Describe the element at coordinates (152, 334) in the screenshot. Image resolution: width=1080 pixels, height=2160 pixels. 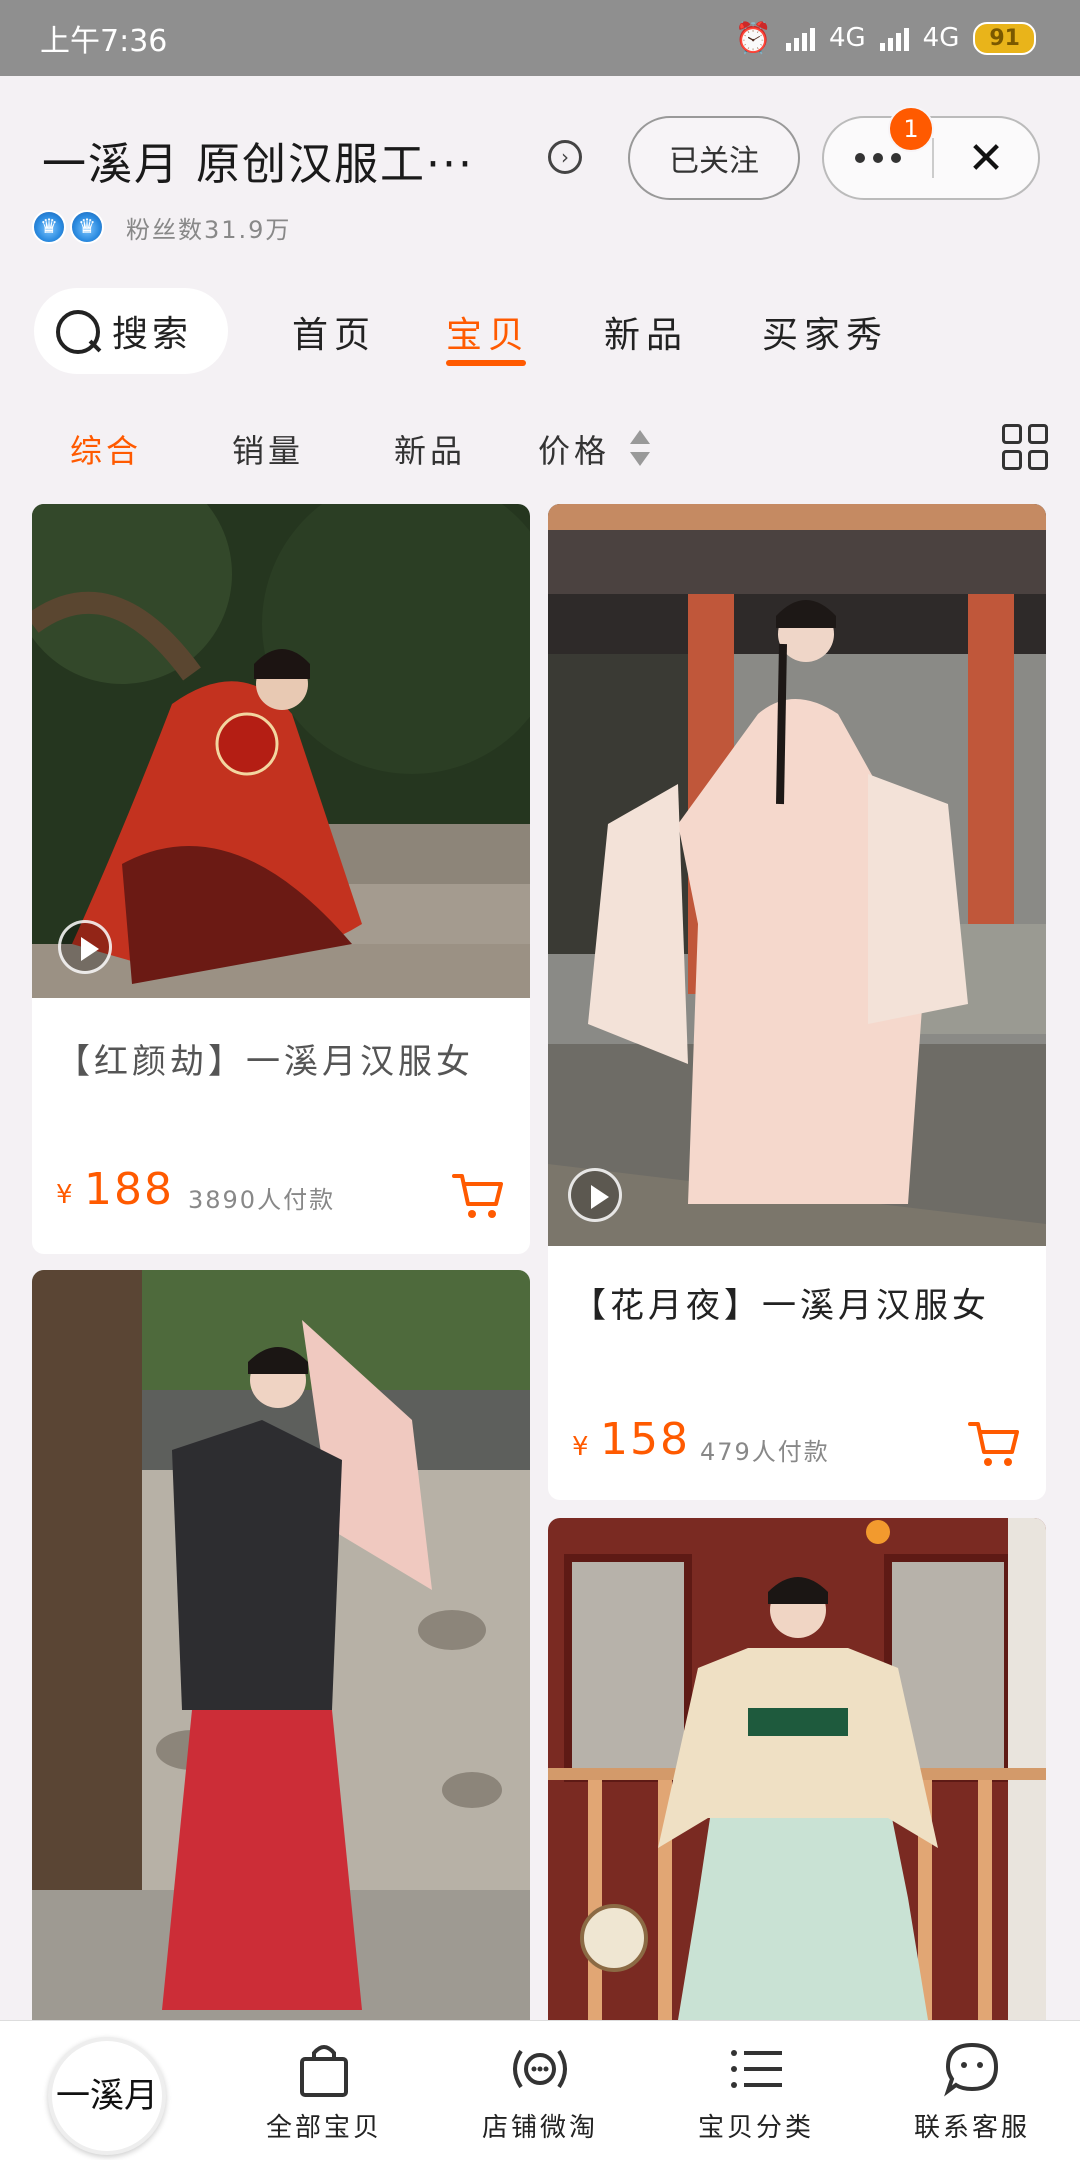
I see `search-label: 搜索` at that location.